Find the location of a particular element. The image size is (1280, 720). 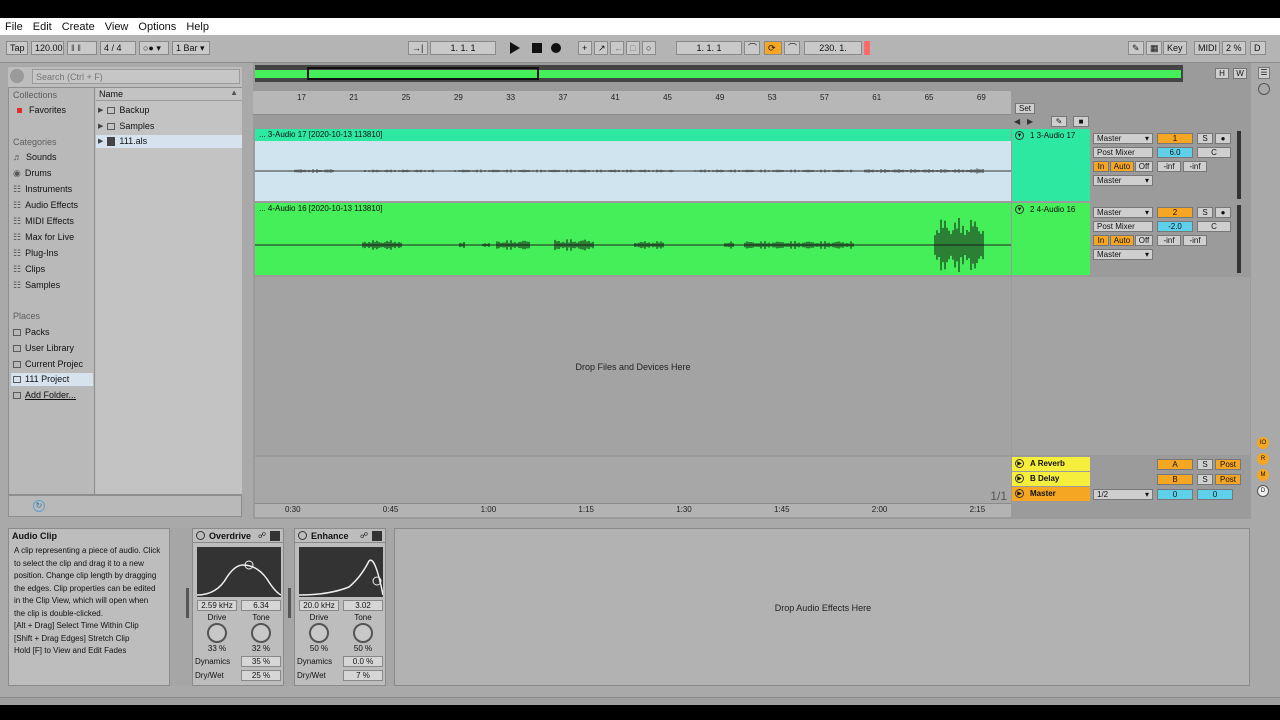

device-drop-area: Drop Audio Effects Here is located at coordinates (822, 607).